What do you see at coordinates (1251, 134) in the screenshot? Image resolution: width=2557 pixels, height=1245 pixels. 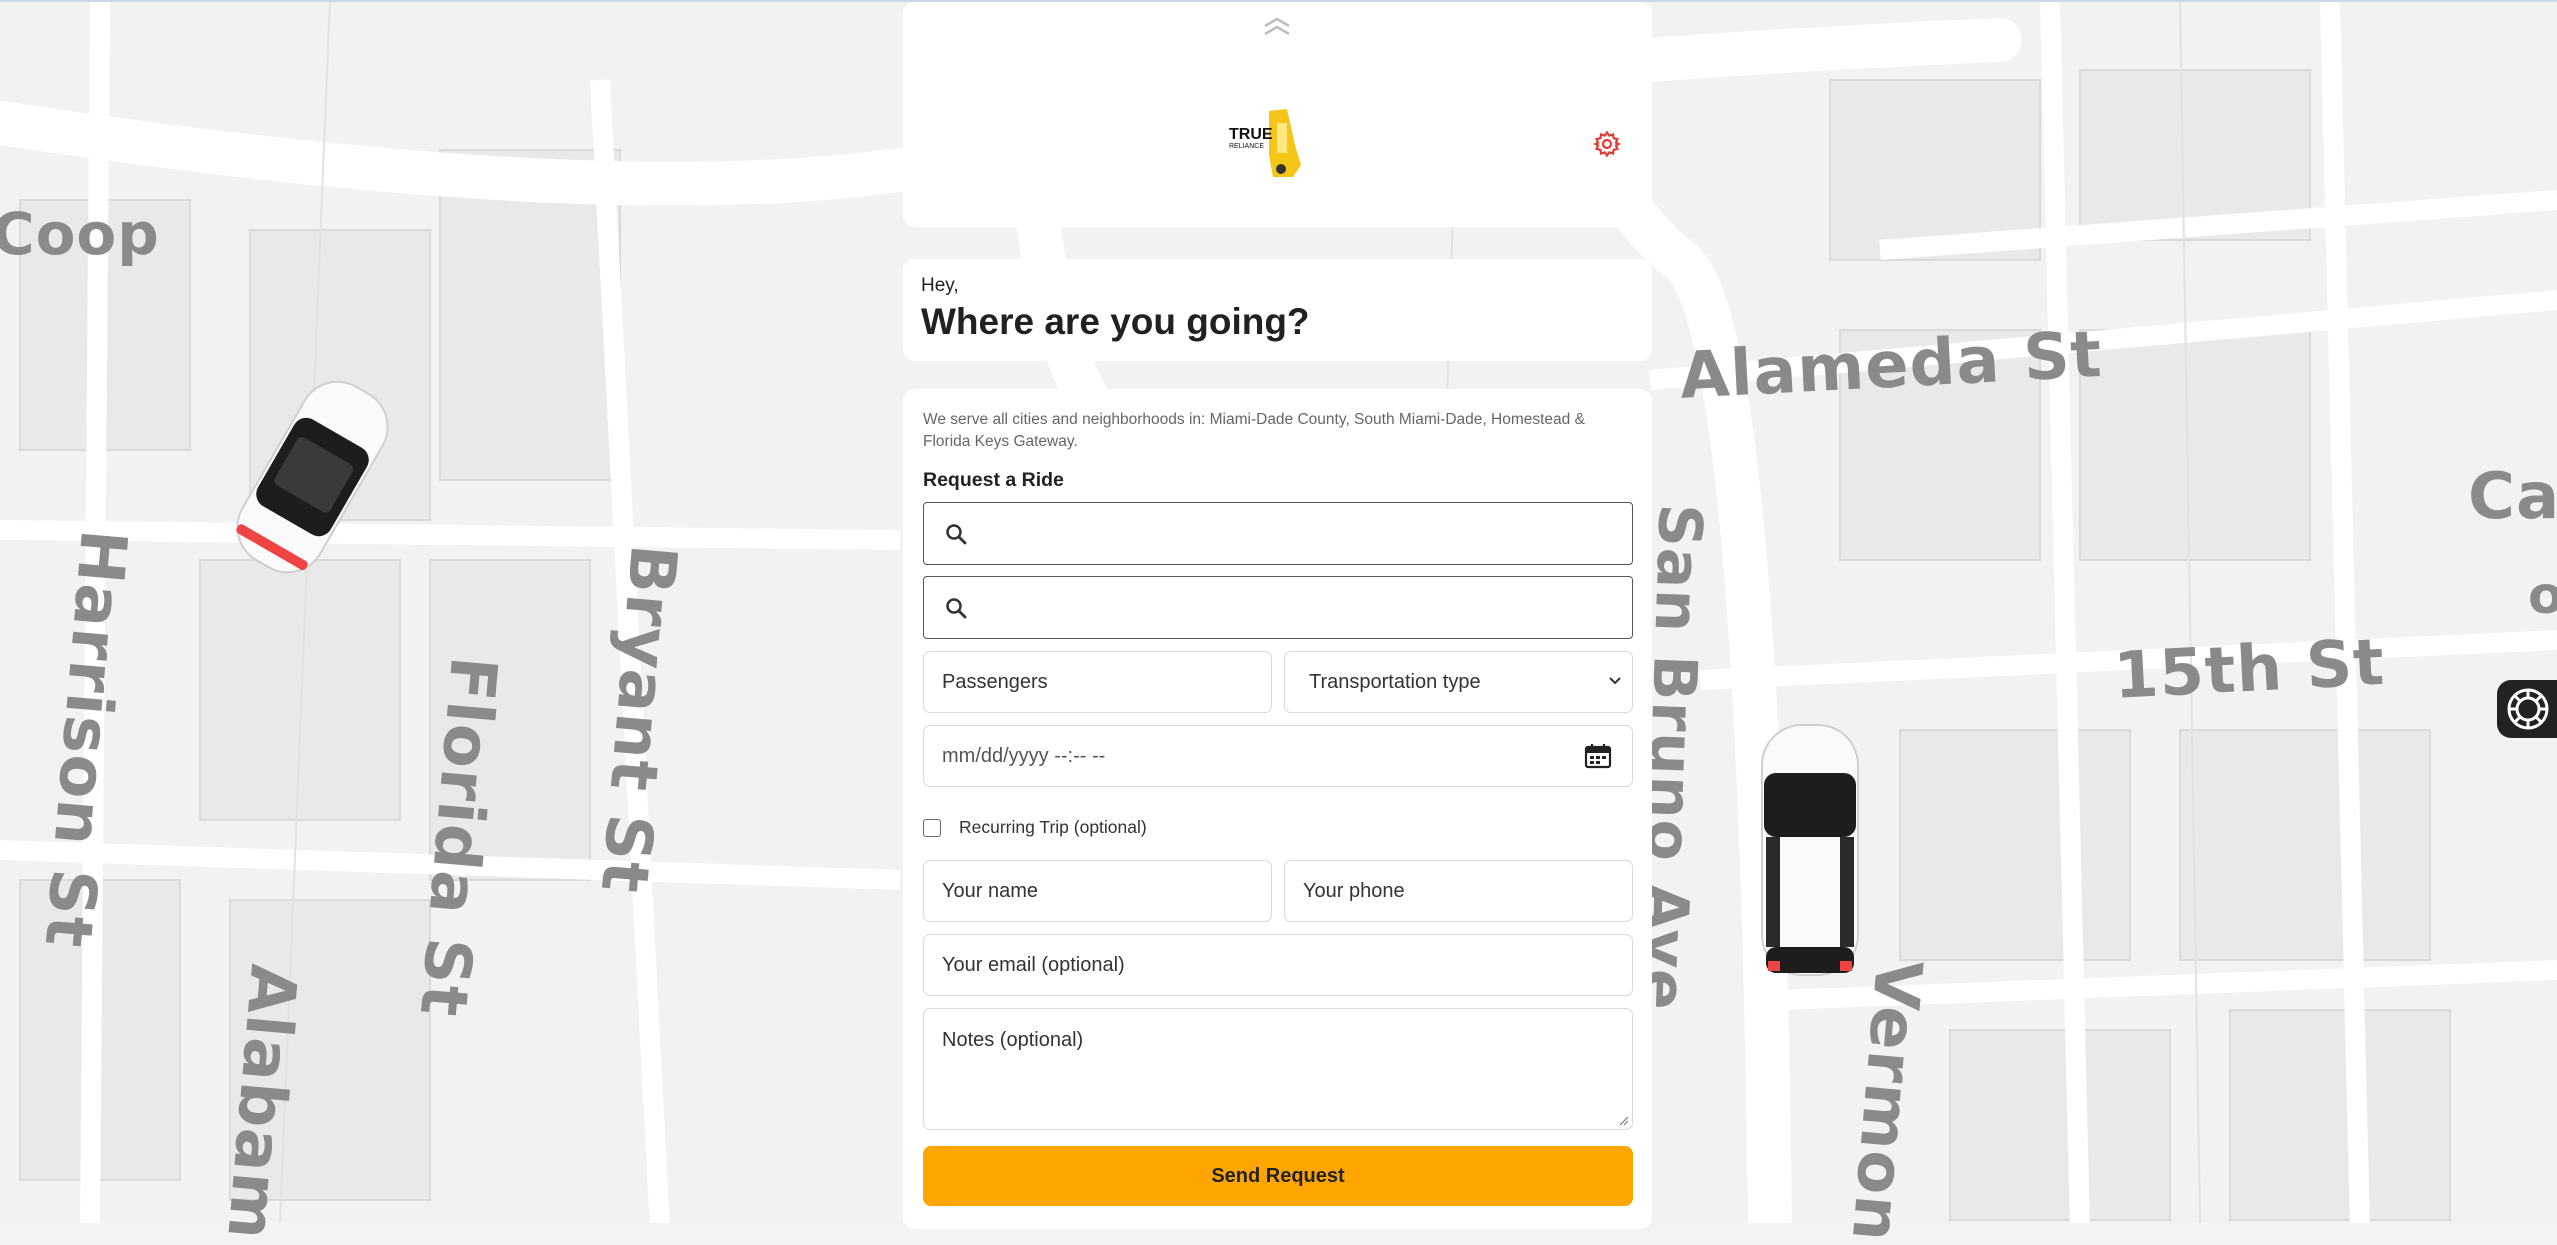 I see `svg-text: TRUE` at bounding box center [1251, 134].